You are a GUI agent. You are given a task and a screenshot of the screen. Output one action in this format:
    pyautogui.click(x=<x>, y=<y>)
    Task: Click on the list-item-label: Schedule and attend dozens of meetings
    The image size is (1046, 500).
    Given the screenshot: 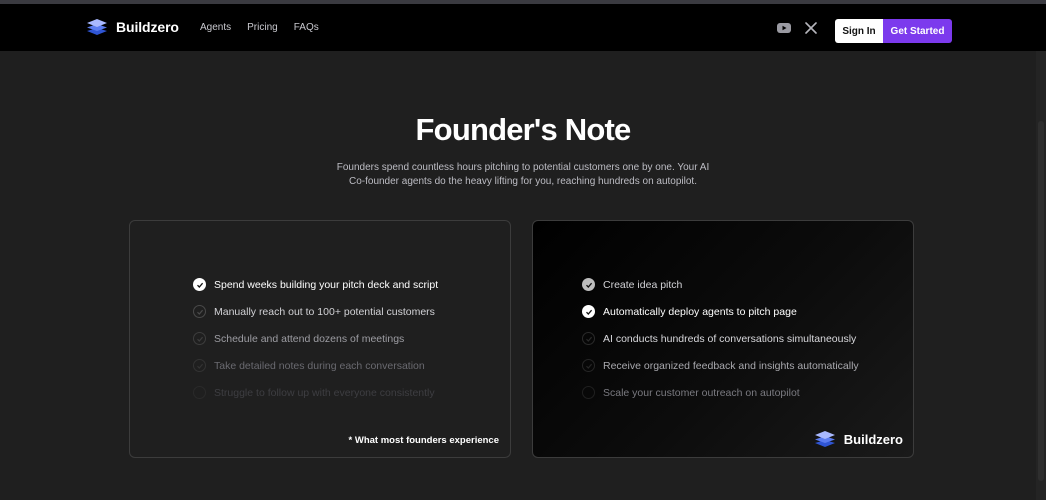 What is the action you would take?
    pyautogui.click(x=309, y=338)
    